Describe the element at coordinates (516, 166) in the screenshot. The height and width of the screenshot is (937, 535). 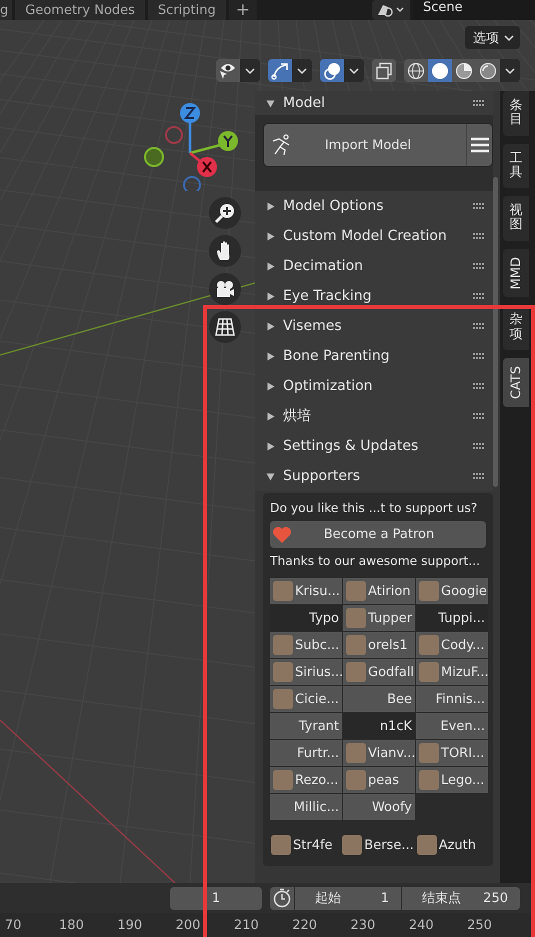
I see `sidebar-tab: 工具` at that location.